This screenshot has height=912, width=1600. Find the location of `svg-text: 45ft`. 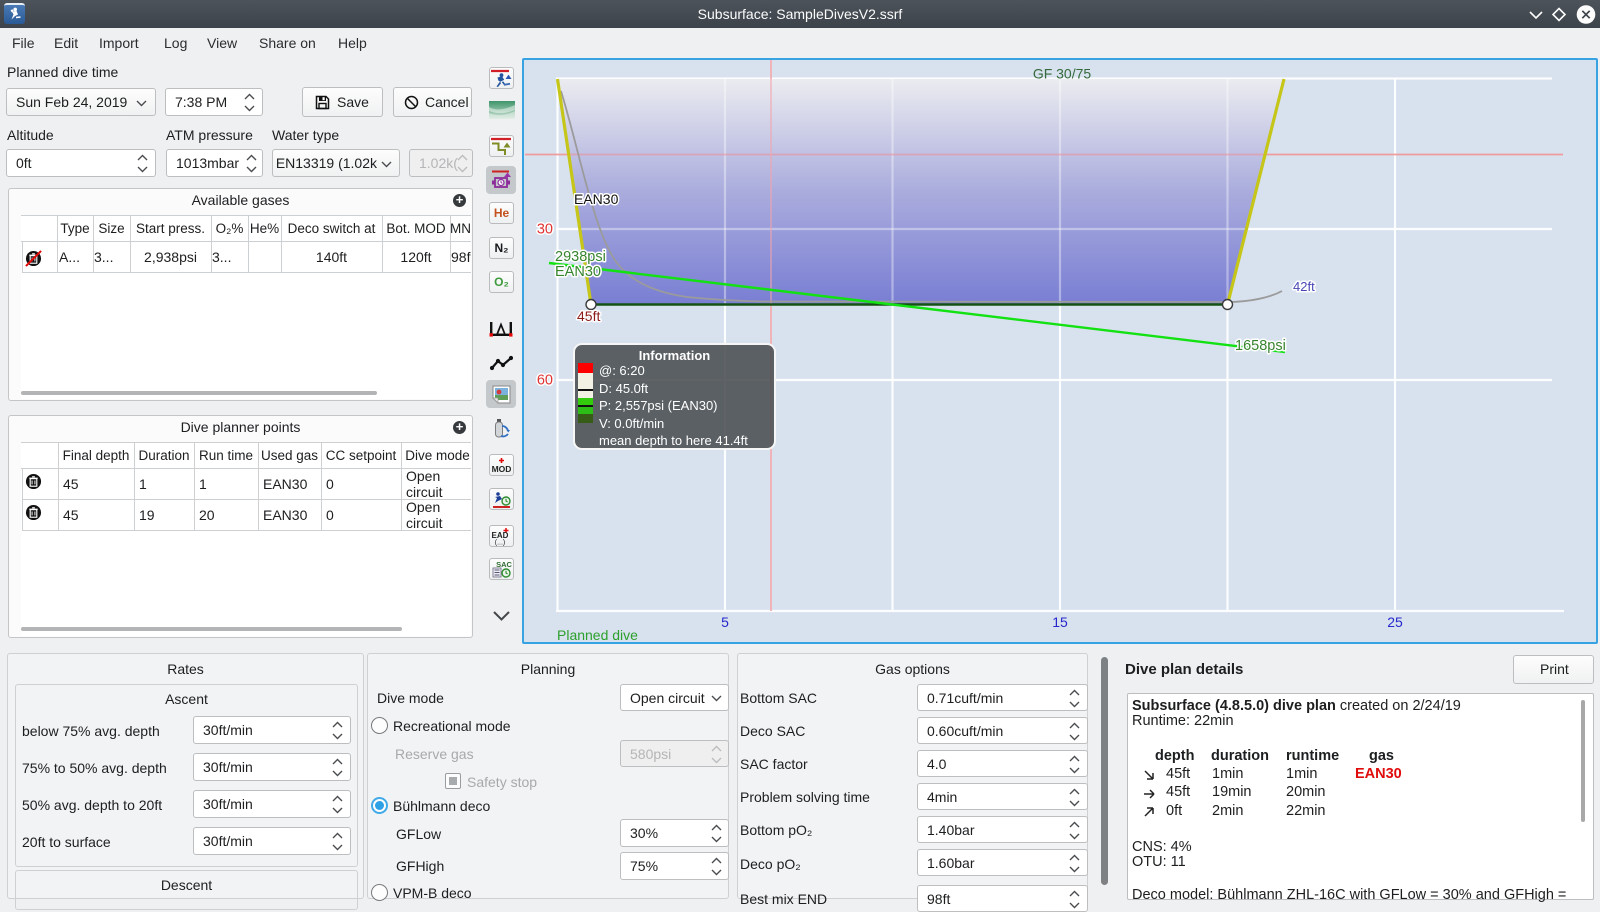

svg-text: 45ft is located at coordinates (588, 316).